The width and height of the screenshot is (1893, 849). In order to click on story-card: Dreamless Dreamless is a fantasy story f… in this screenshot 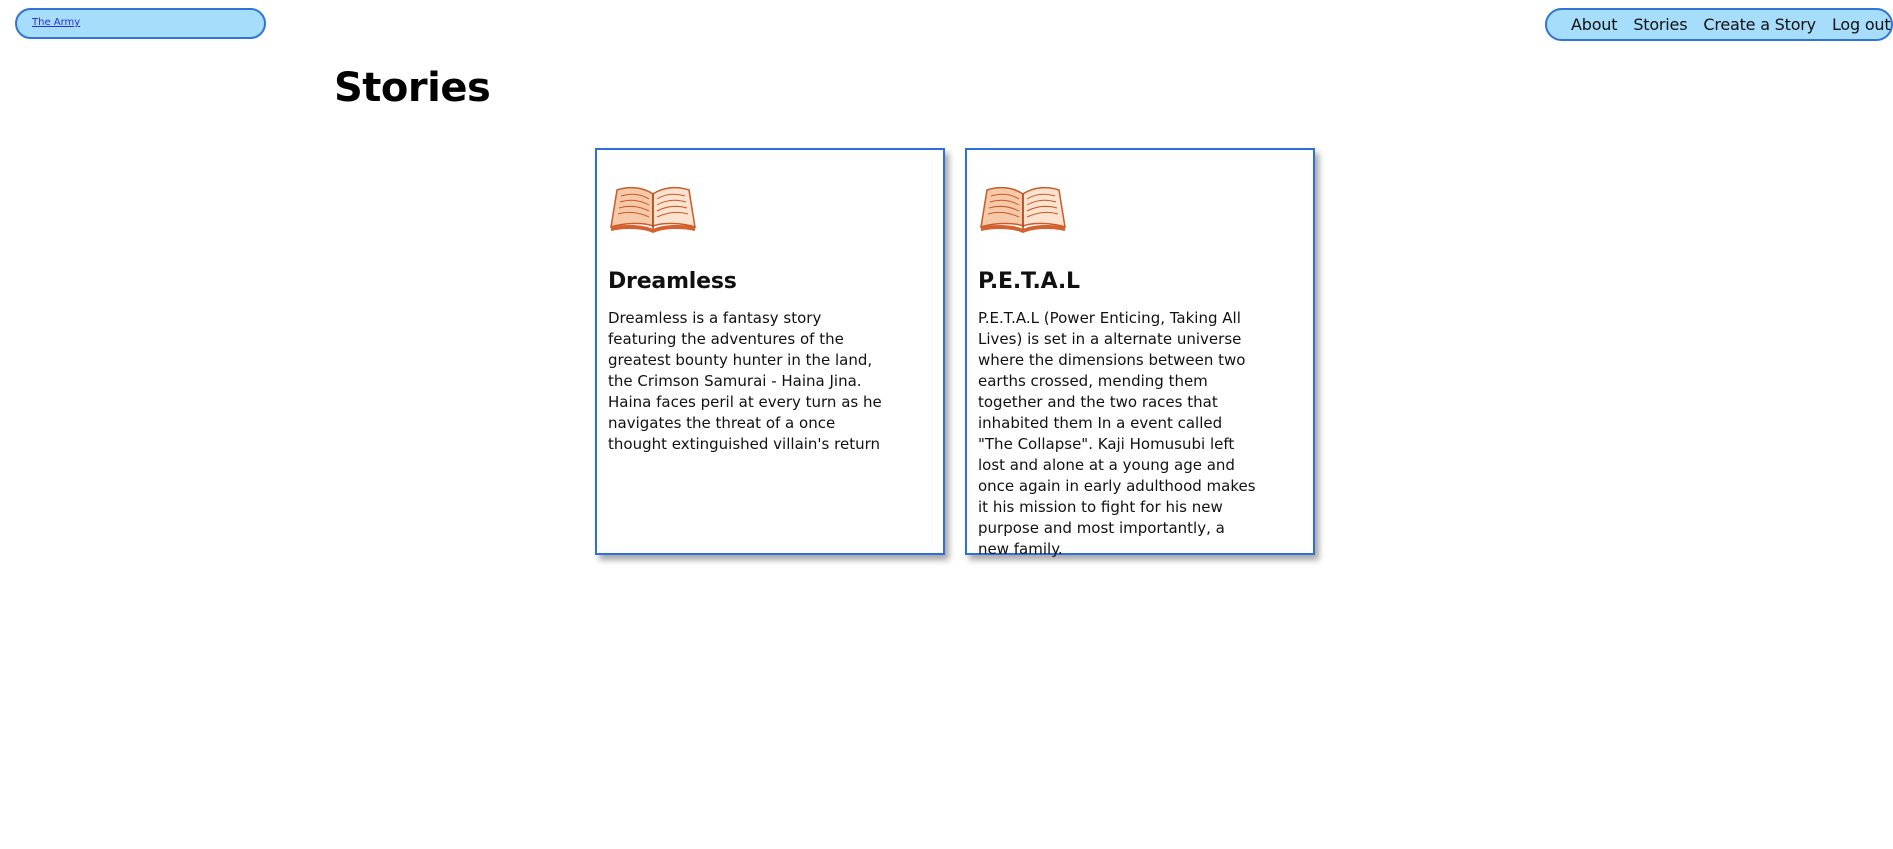, I will do `click(770, 351)`.